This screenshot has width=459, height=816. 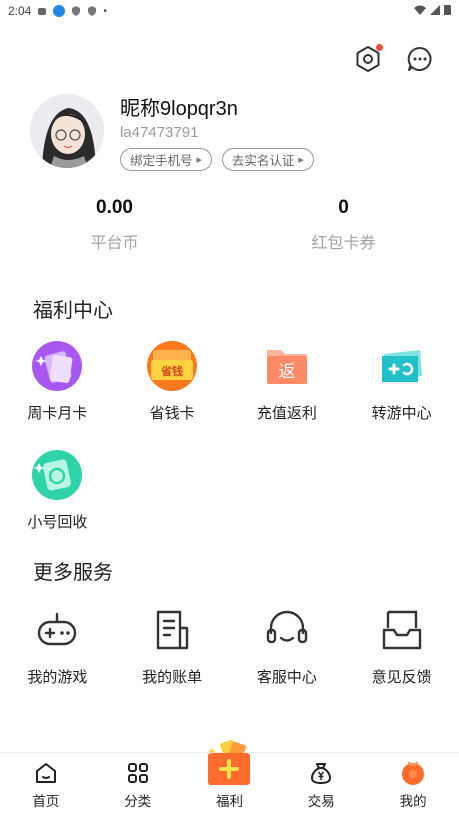 I want to click on welfare-item-label: 小号回收, so click(x=57, y=522).